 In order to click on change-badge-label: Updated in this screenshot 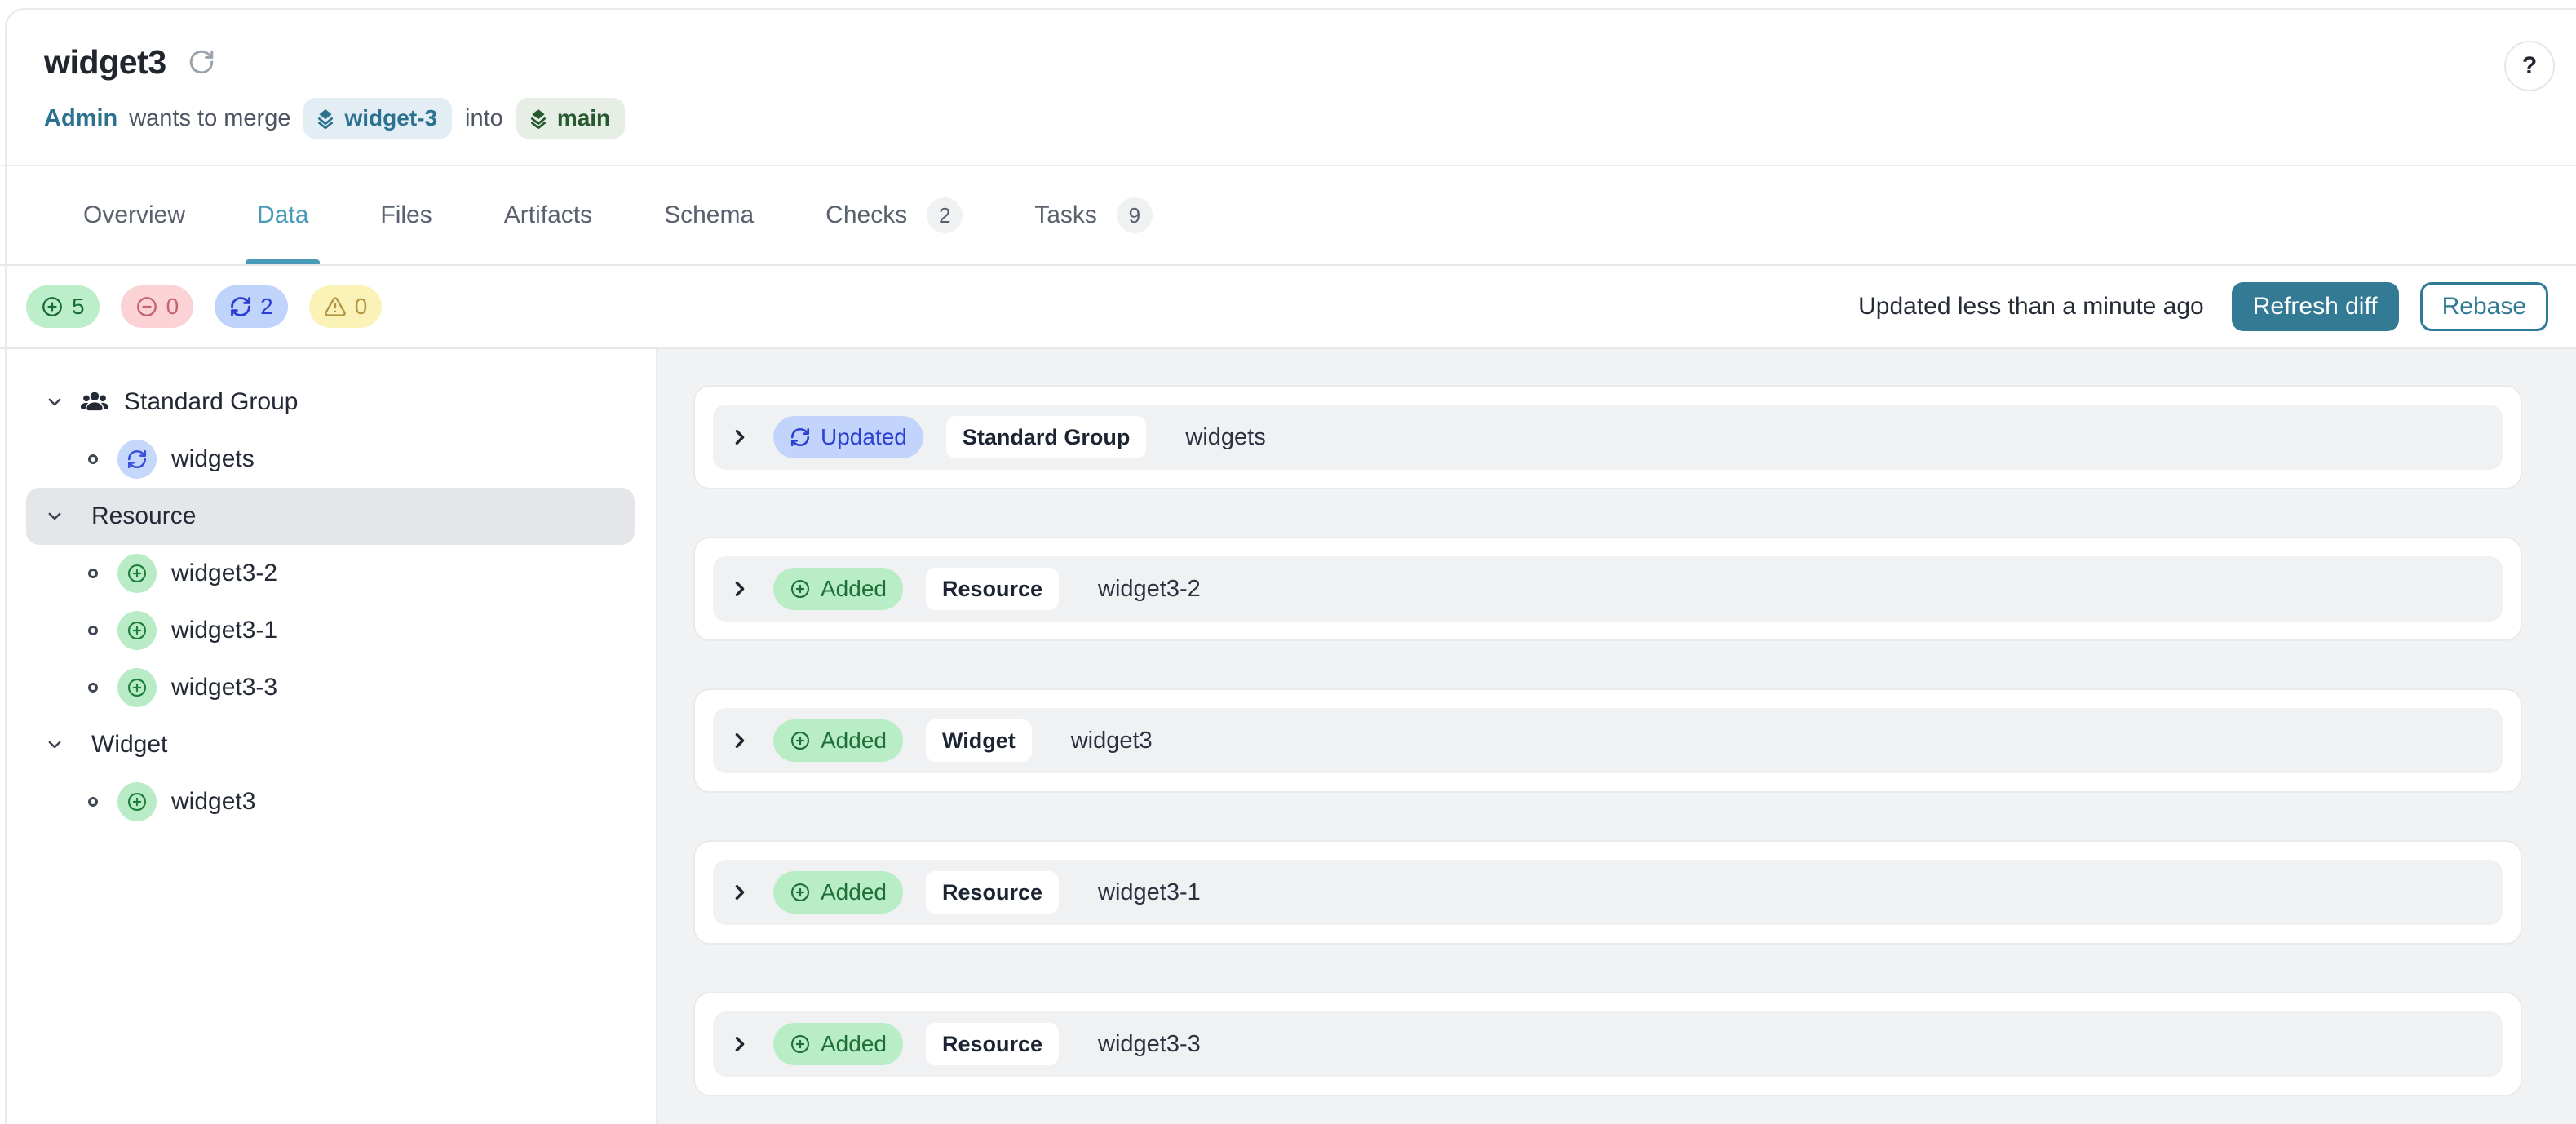, I will do `click(864, 437)`.